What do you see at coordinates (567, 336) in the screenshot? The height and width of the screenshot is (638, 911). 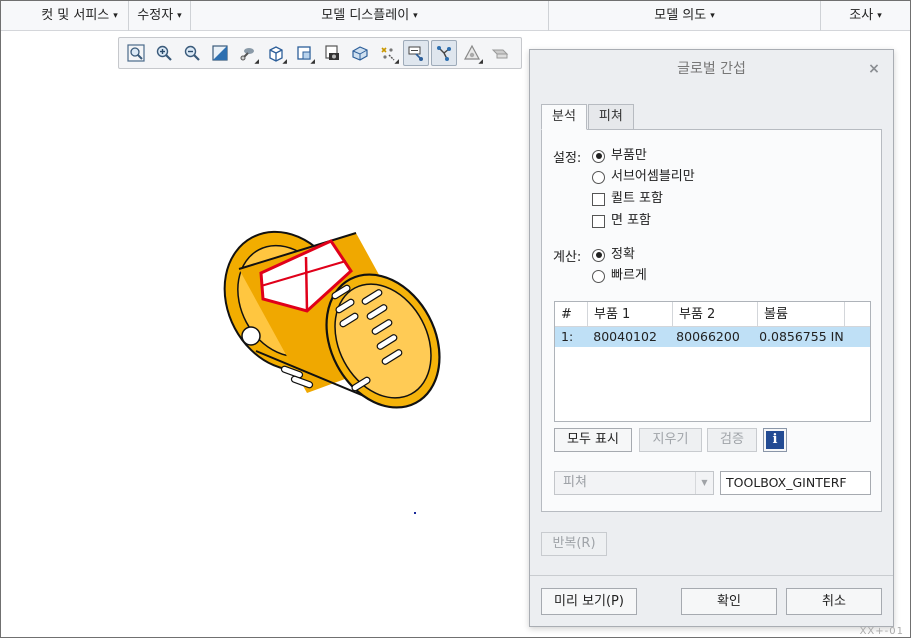 I see `cell-index: 1:` at bounding box center [567, 336].